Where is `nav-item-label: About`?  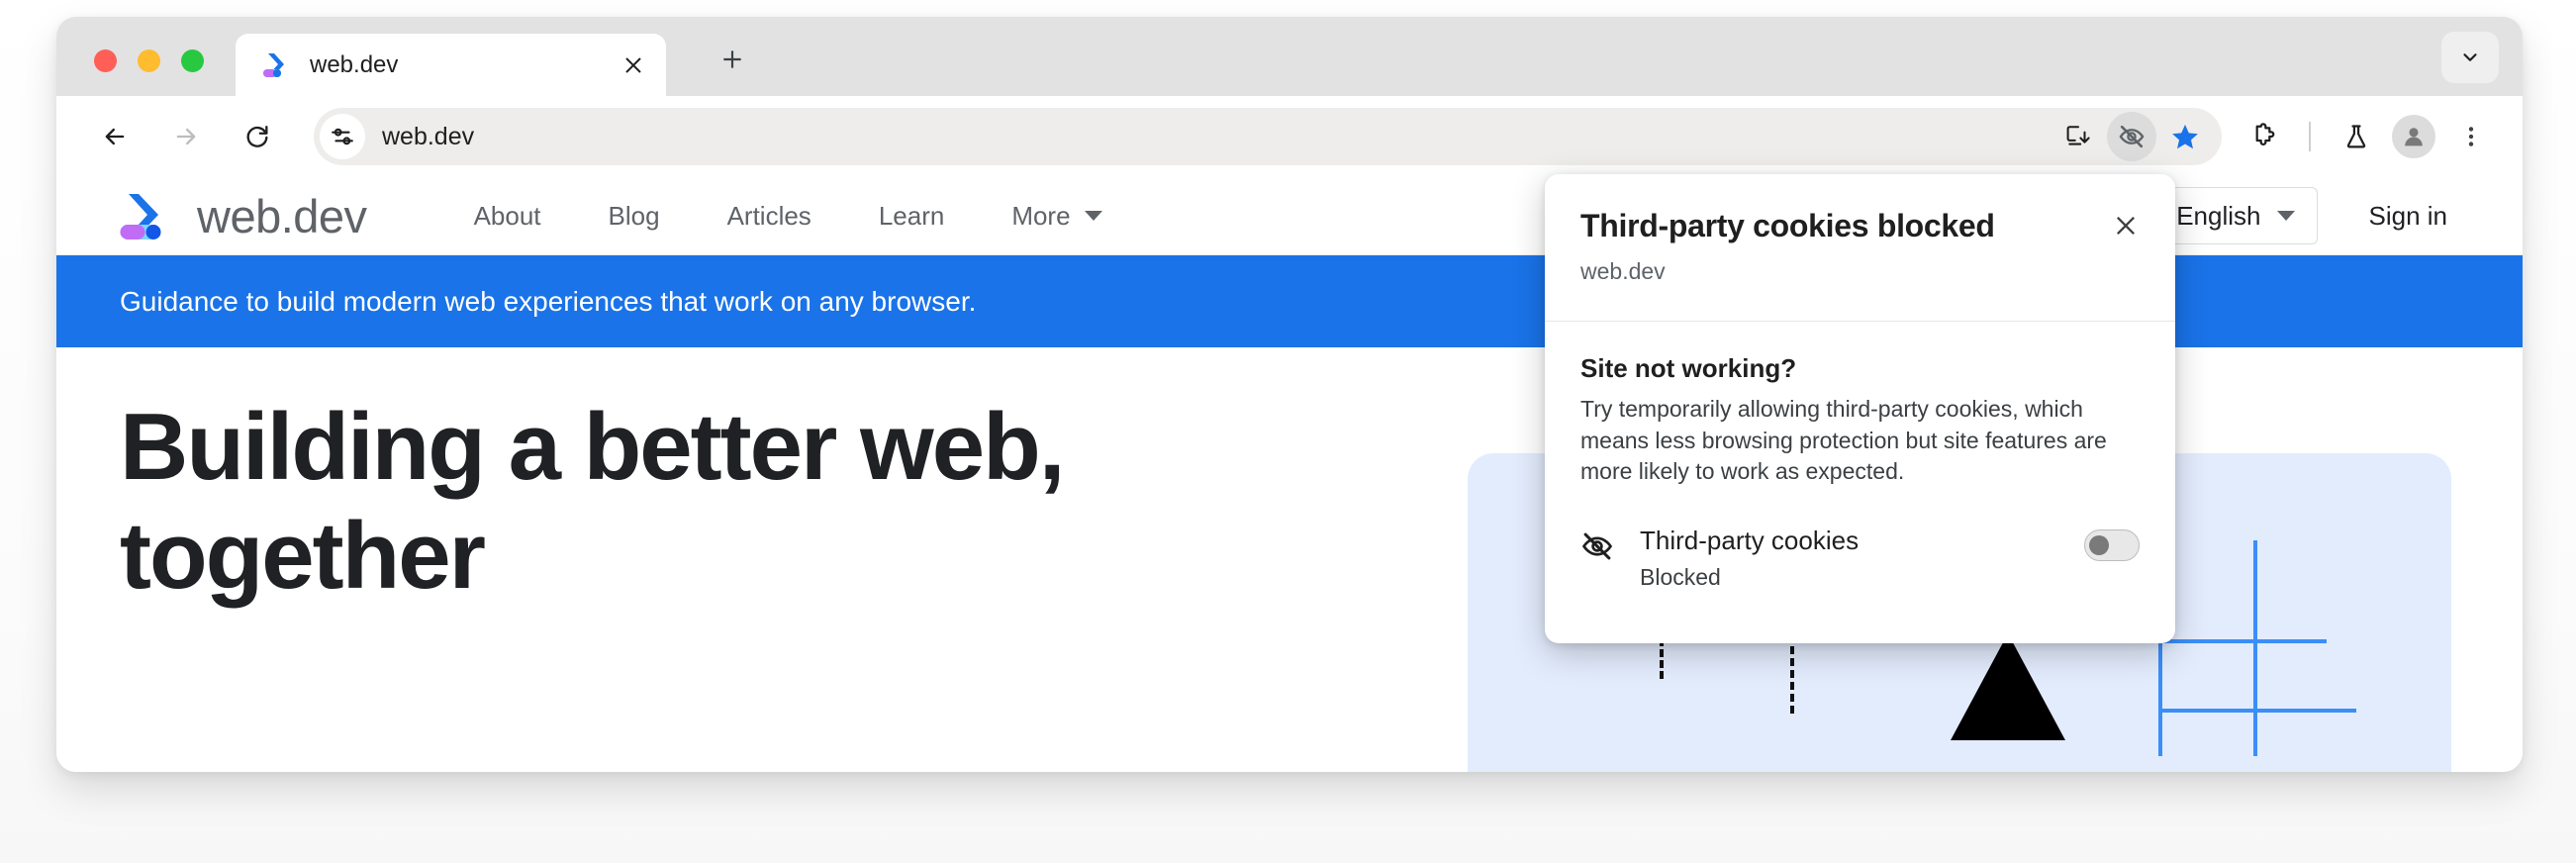
nav-item-label: About is located at coordinates (507, 215).